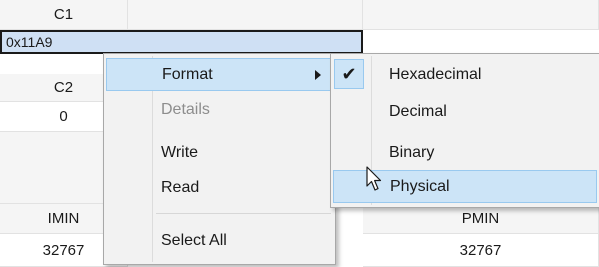 The height and width of the screenshot is (267, 599). What do you see at coordinates (418, 111) in the screenshot?
I see `submenu-item-label: Decimal` at bounding box center [418, 111].